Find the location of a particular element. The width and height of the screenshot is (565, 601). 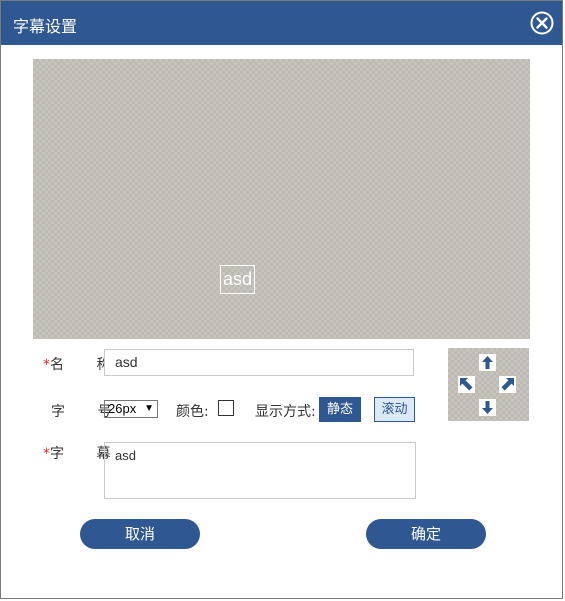

dialog-title: 字幕设置 is located at coordinates (45, 26).